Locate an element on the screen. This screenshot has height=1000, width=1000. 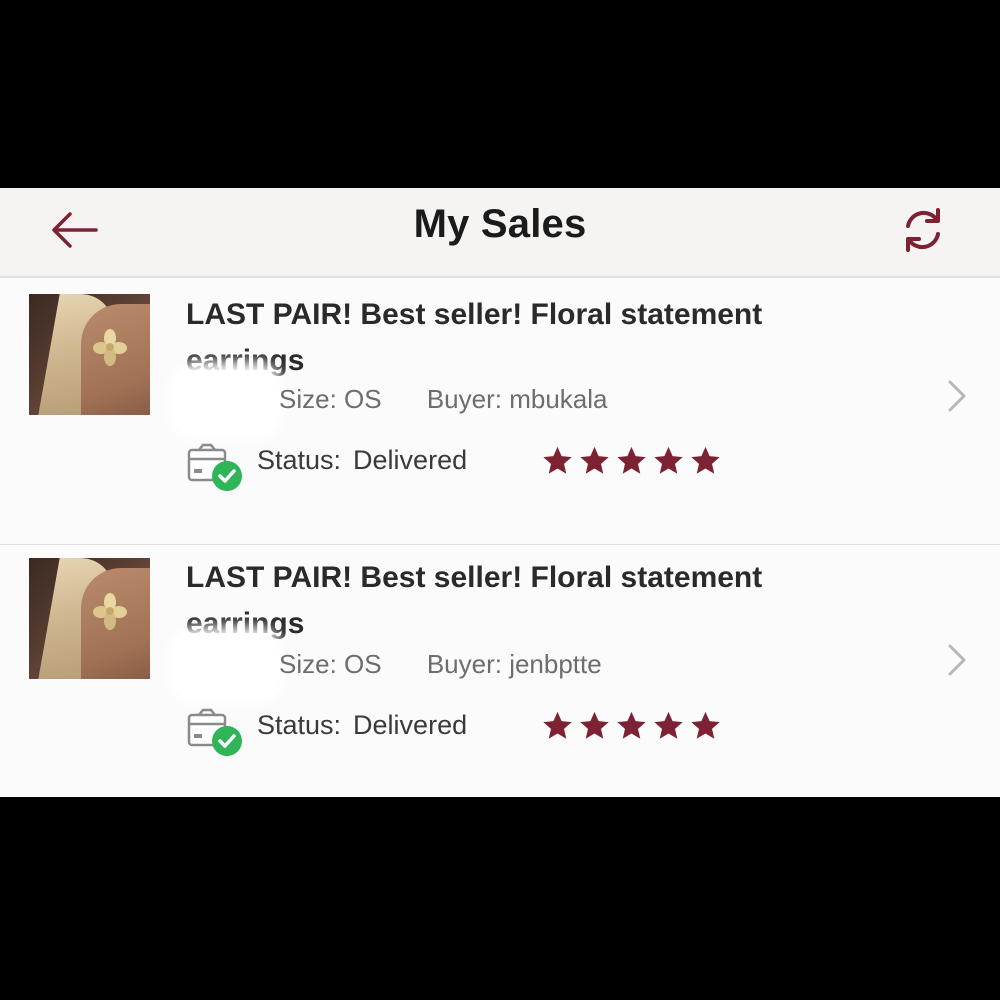
back-button is located at coordinates (75, 230).